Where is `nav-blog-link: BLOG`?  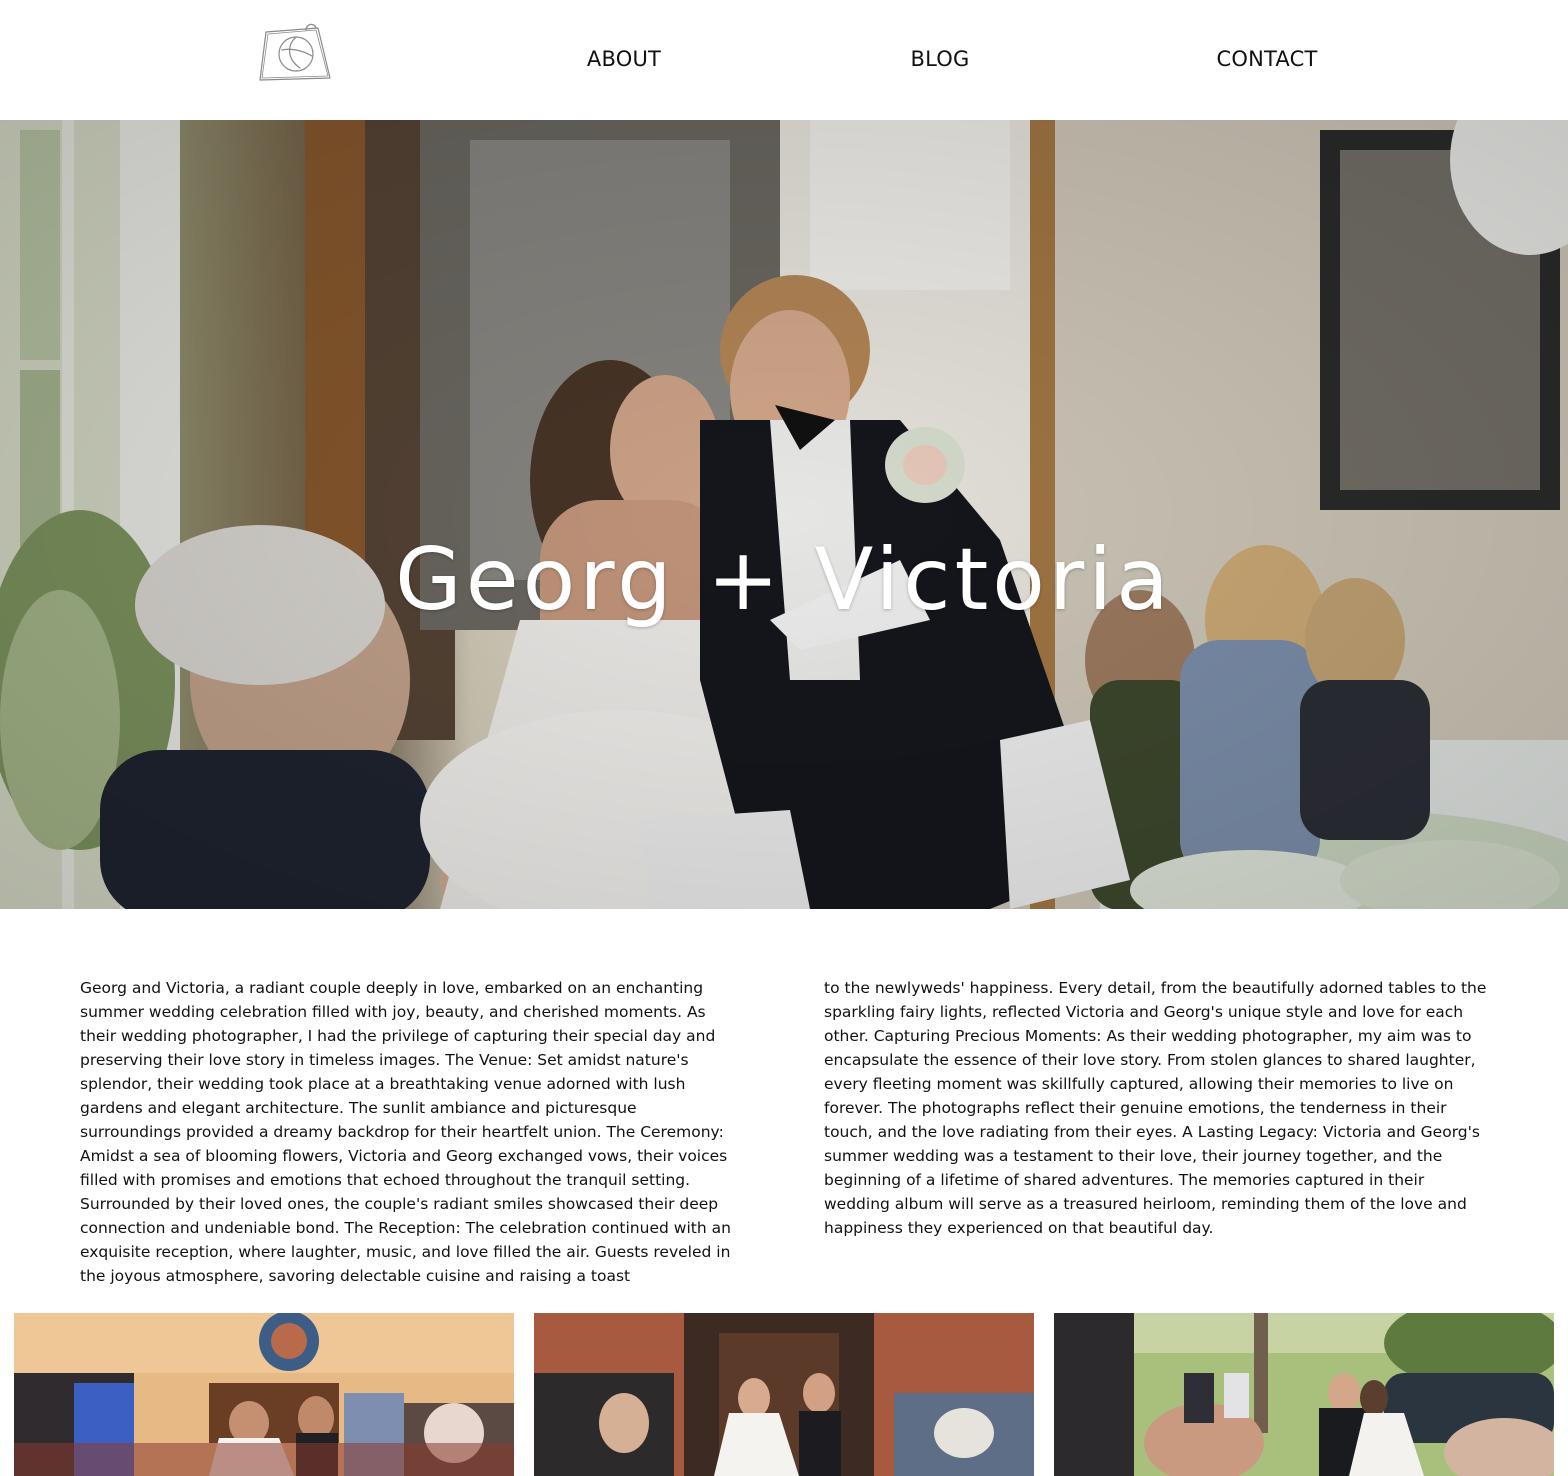
nav-blog-link: BLOG is located at coordinates (940, 59).